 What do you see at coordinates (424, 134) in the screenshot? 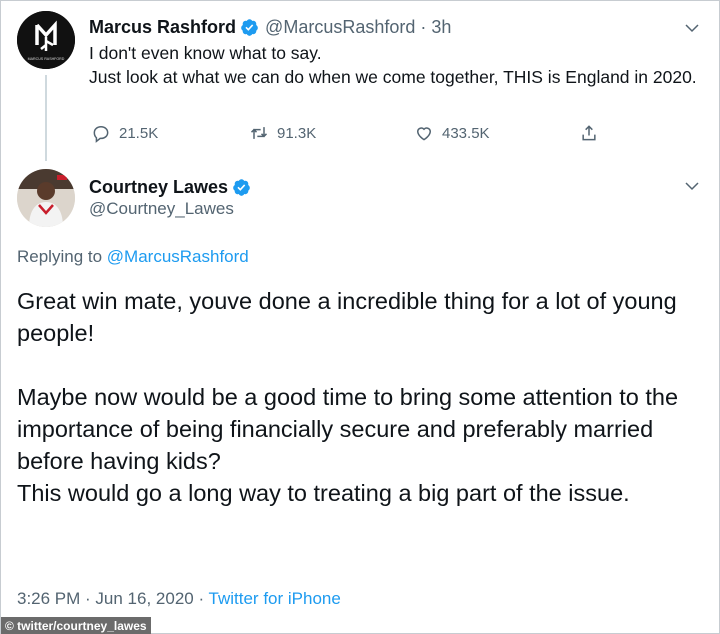
I see `like-icon` at bounding box center [424, 134].